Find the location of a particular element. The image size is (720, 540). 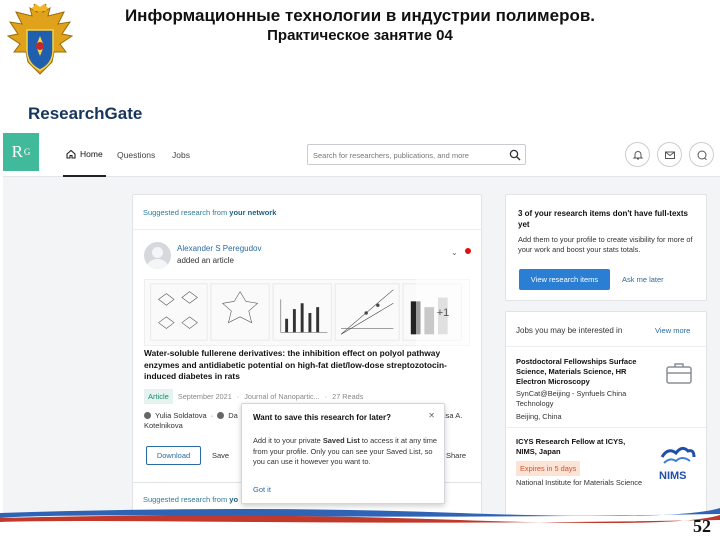

footer-wave is located at coordinates (360, 524).